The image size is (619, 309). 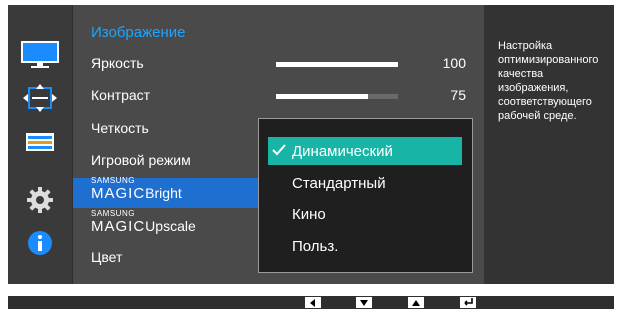 What do you see at coordinates (40, 243) in the screenshot?
I see `info-icon` at bounding box center [40, 243].